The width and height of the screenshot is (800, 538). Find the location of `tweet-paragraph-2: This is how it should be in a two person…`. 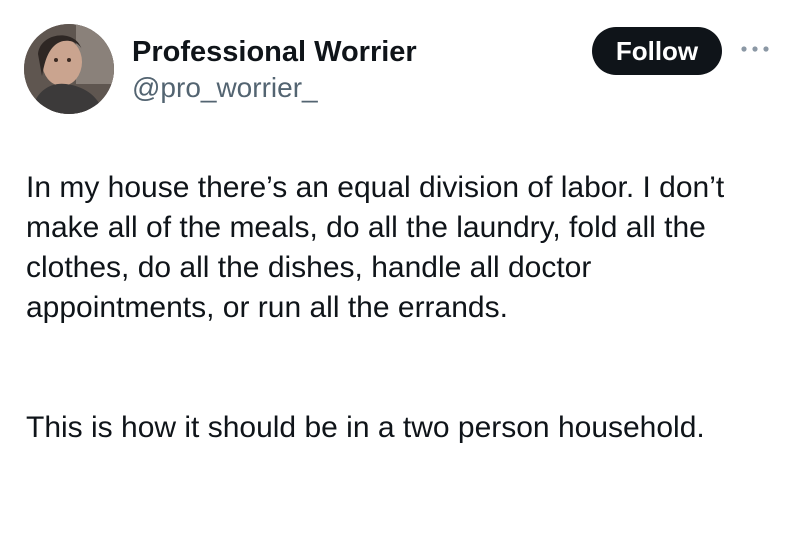

tweet-paragraph-2: This is how it should be in a two person… is located at coordinates (365, 427).